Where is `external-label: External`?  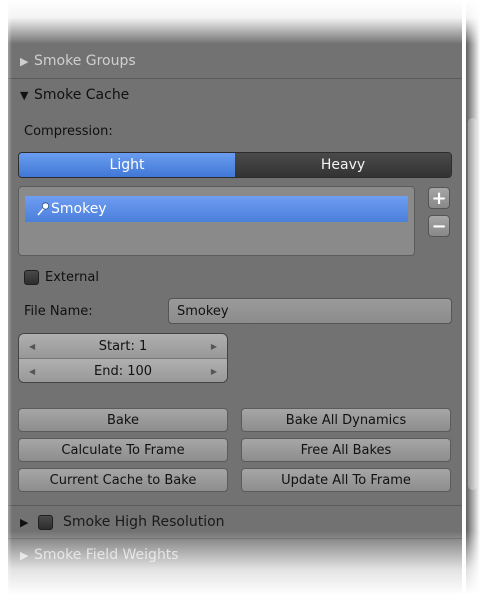 external-label: External is located at coordinates (72, 277).